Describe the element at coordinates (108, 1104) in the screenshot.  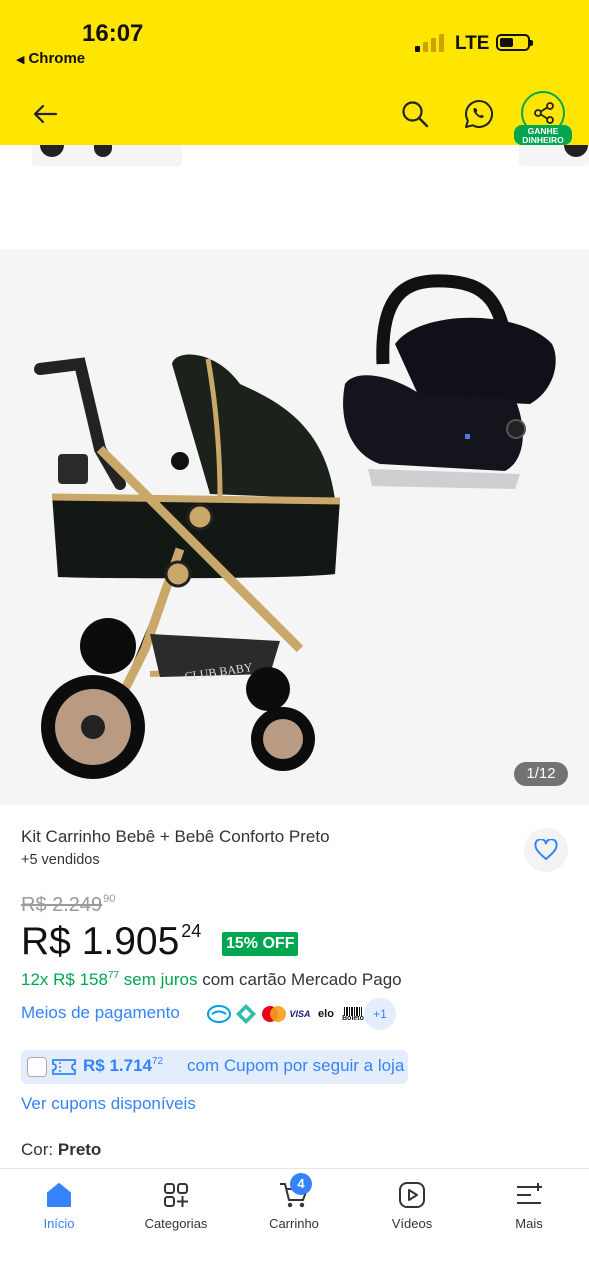
I see `view-coupons-link: Ver cupons disponíveis` at that location.